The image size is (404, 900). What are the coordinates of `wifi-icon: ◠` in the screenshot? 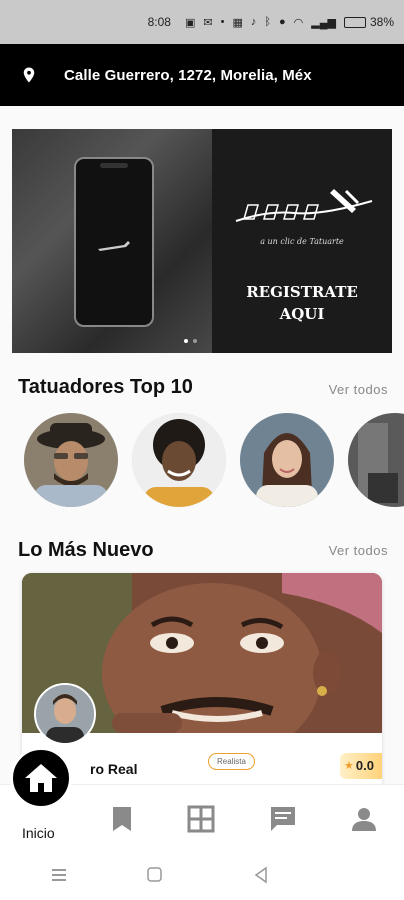 It's located at (298, 22).